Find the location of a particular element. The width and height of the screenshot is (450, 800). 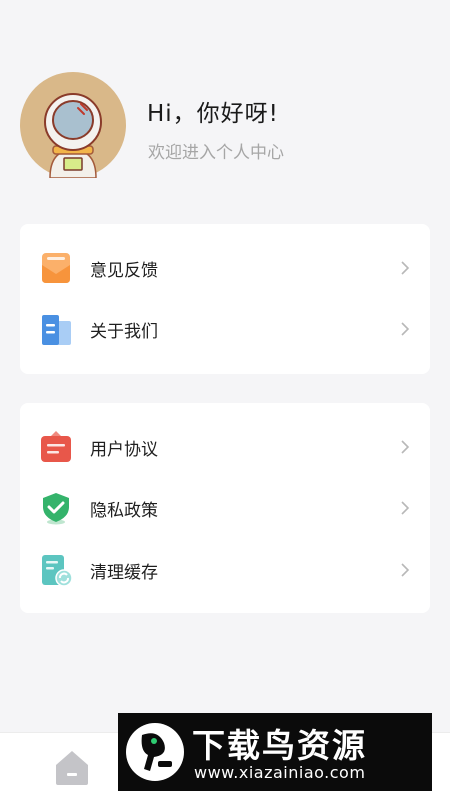

shield-check-icon is located at coordinates (56, 508).